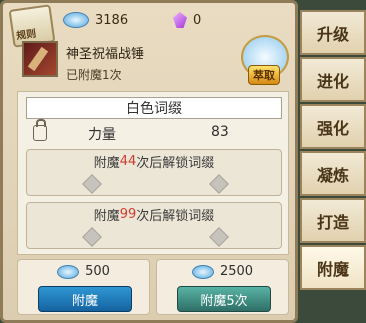 Image resolution: width=366 pixels, height=323 pixels. What do you see at coordinates (85, 299) in the screenshot?
I see `enchant-button: 附魔` at bounding box center [85, 299].